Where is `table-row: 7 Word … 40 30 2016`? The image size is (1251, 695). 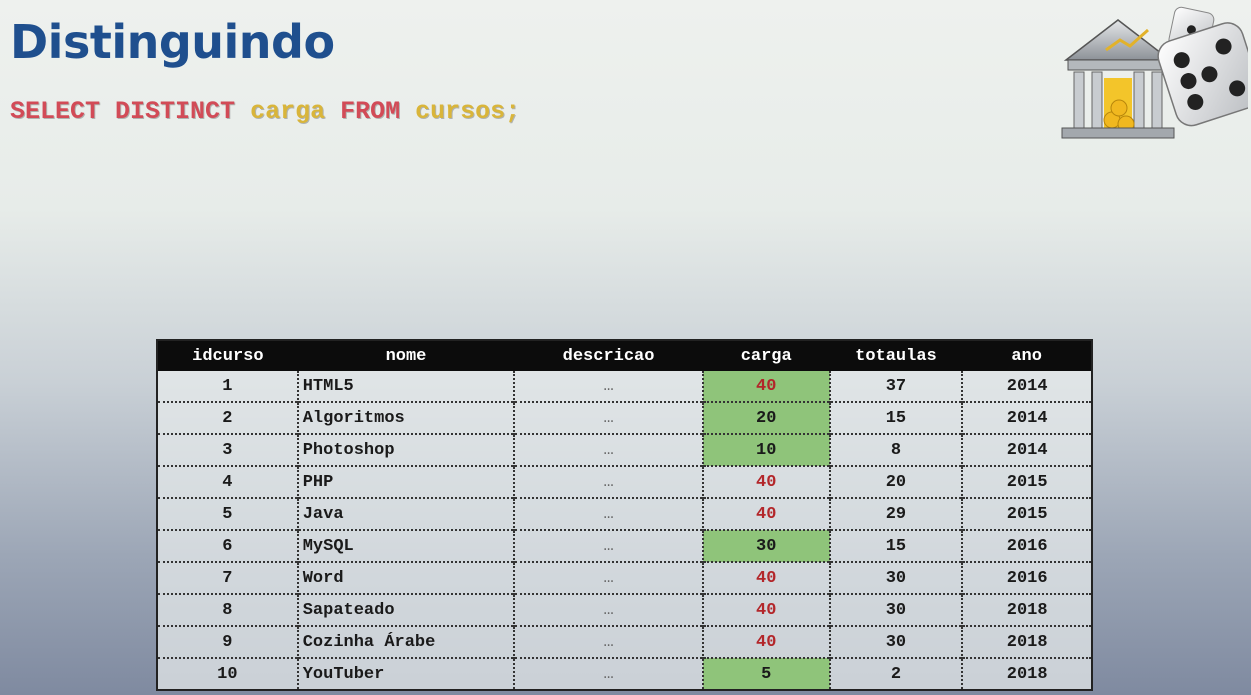 table-row: 7 Word … 40 30 2016 is located at coordinates (624, 577).